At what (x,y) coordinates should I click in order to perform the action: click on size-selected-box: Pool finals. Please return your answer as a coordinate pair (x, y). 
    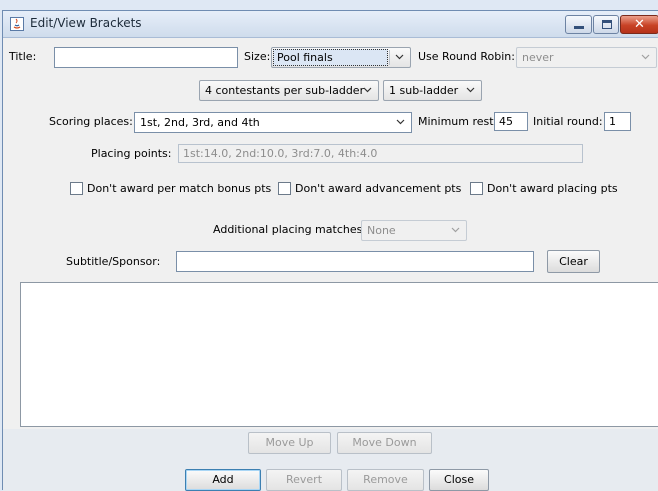
    Looking at the image, I should click on (330, 57).